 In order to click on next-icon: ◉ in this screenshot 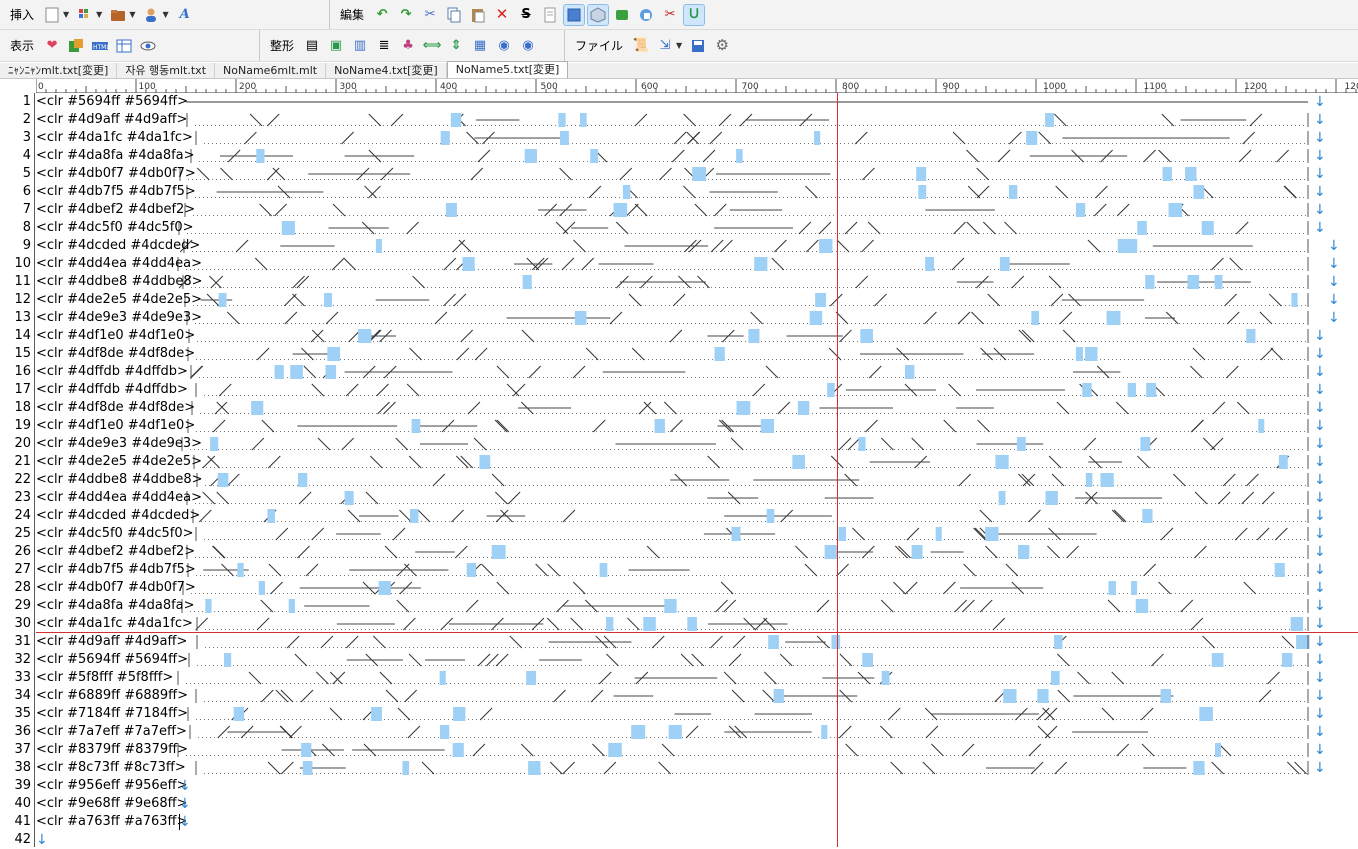, I will do `click(528, 46)`.